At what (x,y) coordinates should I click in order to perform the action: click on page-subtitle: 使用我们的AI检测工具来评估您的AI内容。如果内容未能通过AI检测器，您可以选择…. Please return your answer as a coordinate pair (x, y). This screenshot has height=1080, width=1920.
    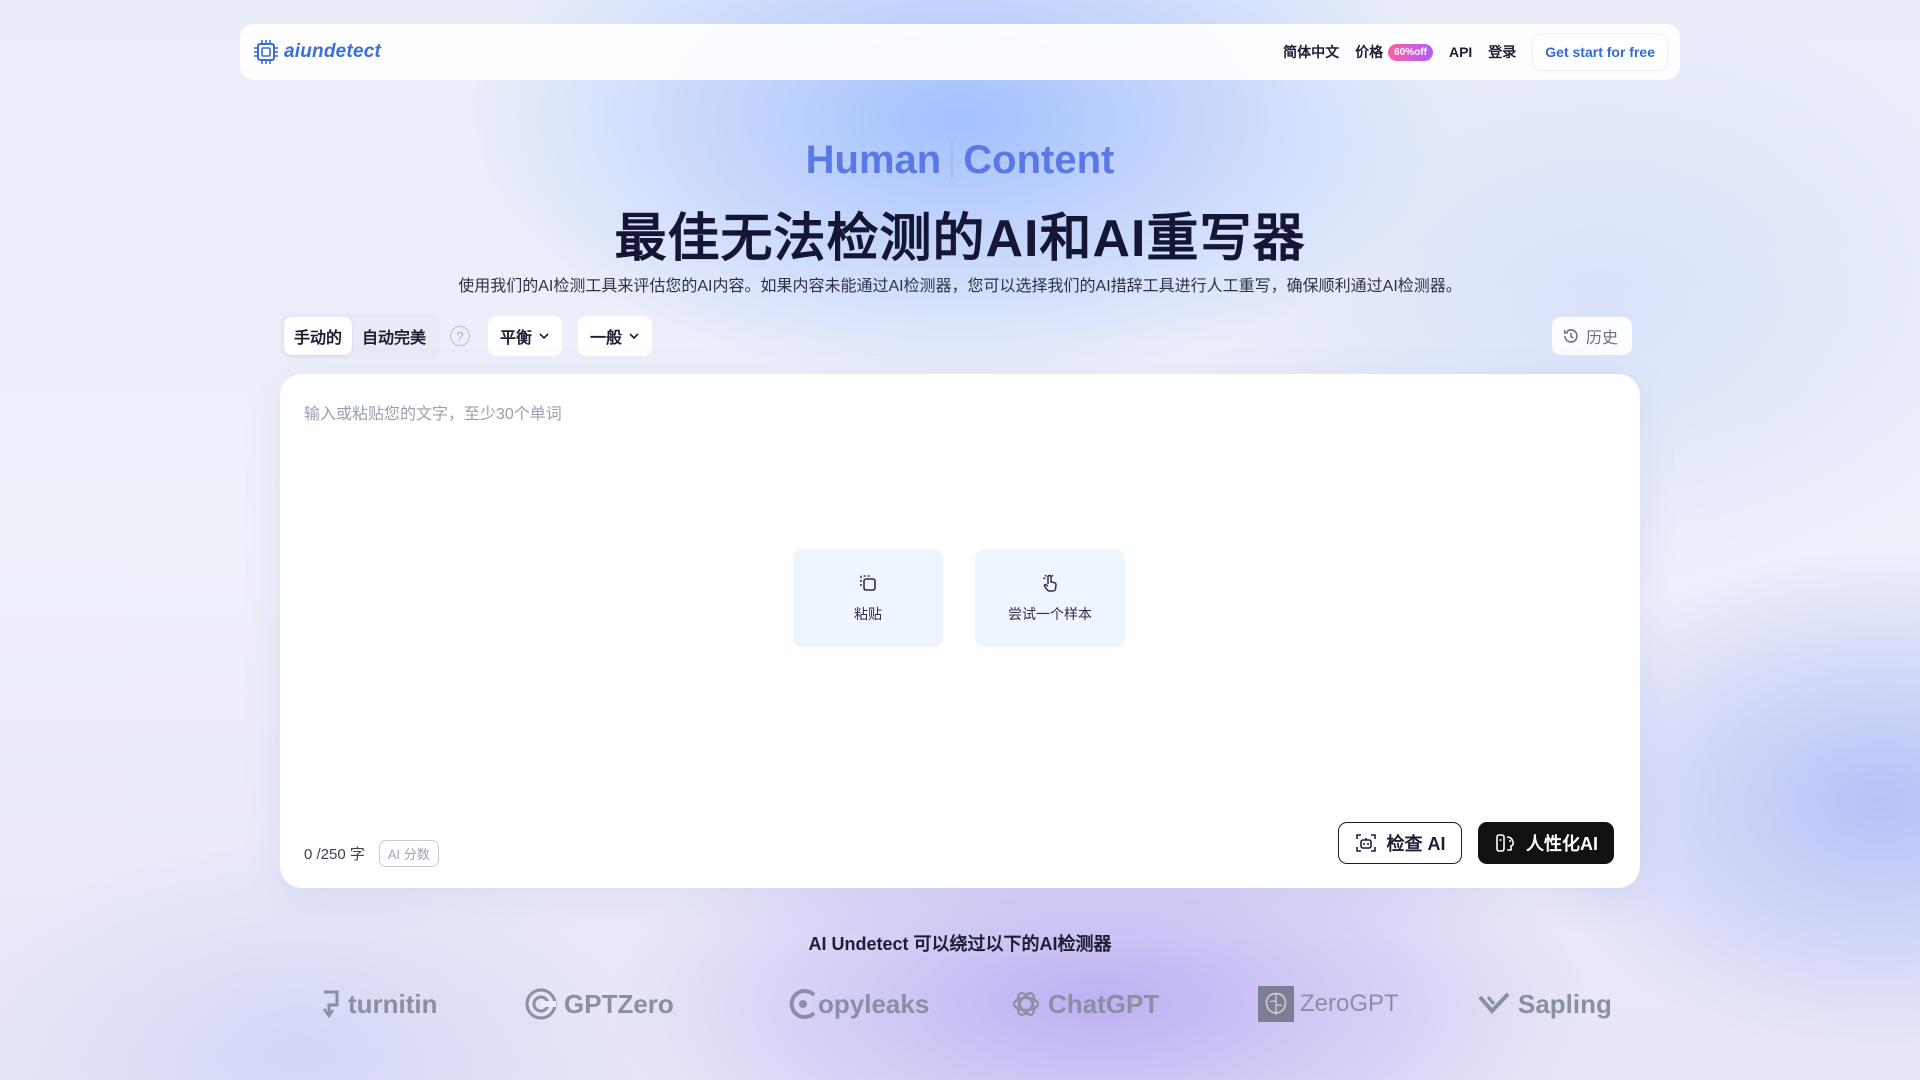
    Looking at the image, I should click on (960, 286).